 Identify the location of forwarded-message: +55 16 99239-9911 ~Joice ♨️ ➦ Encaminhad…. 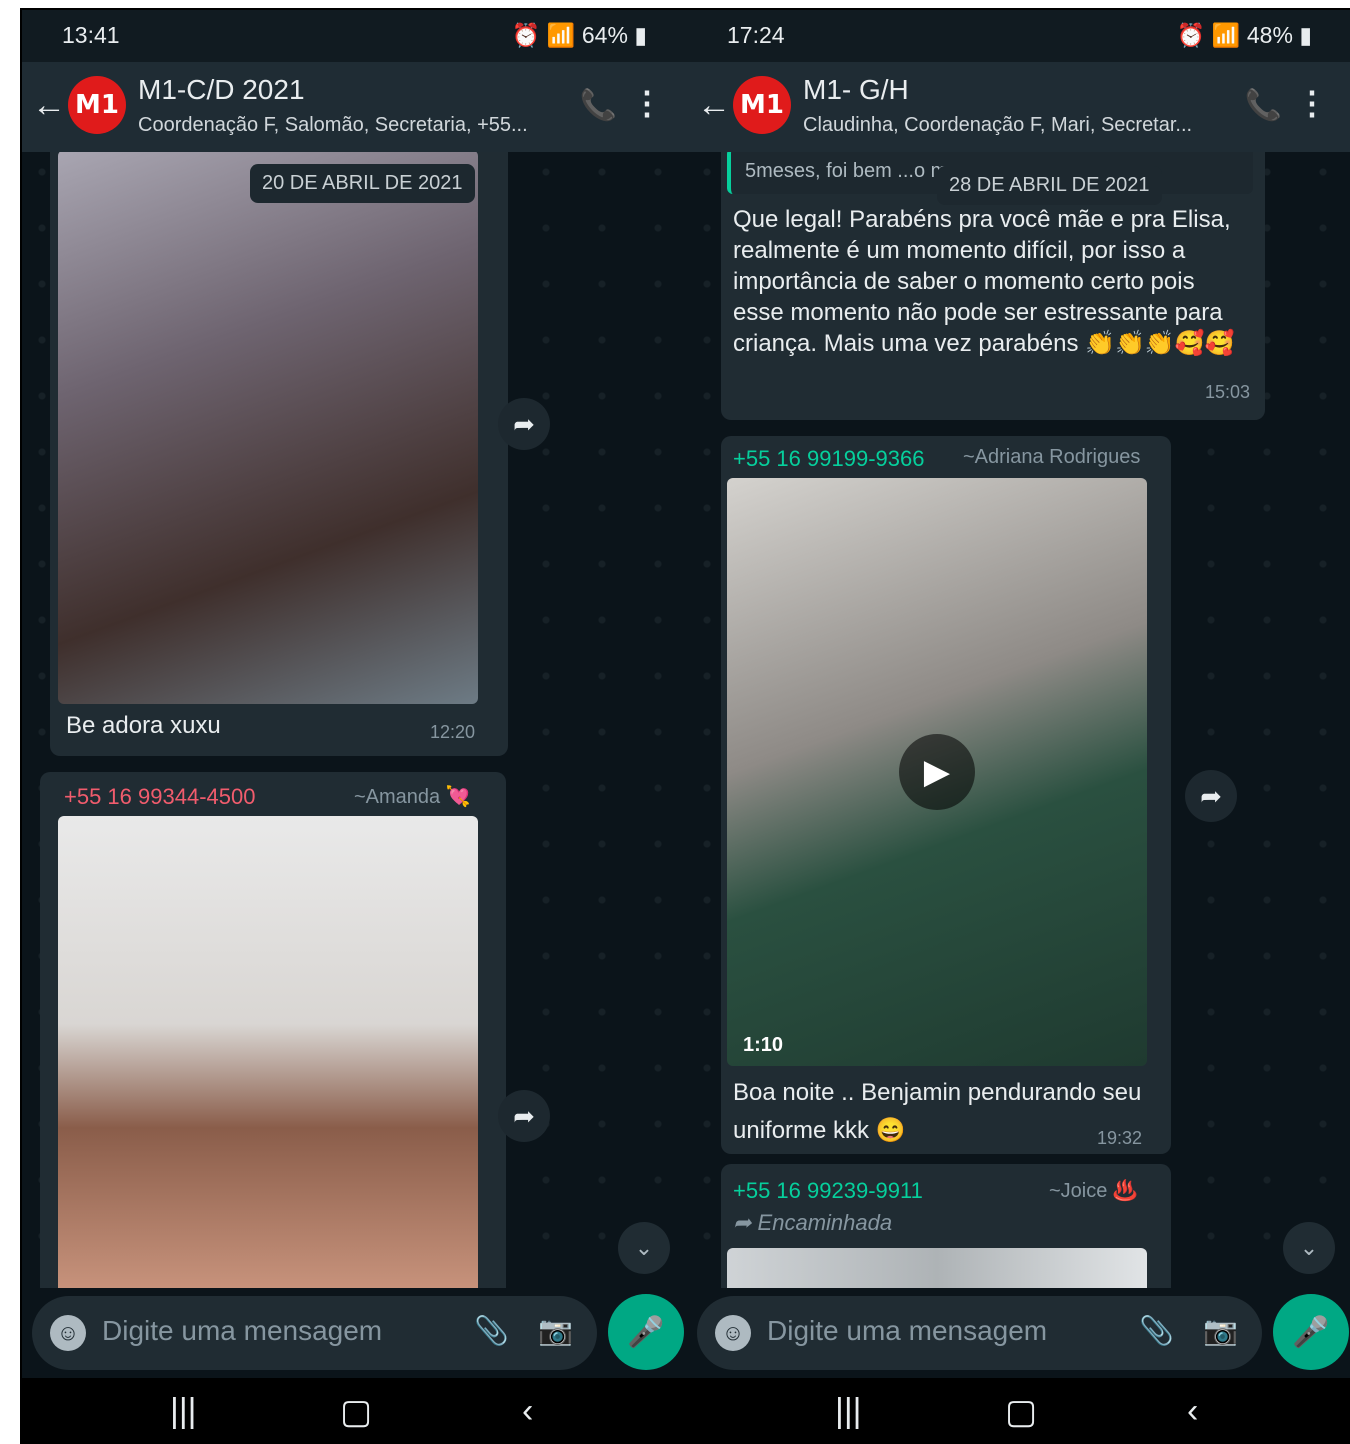
(946, 1226).